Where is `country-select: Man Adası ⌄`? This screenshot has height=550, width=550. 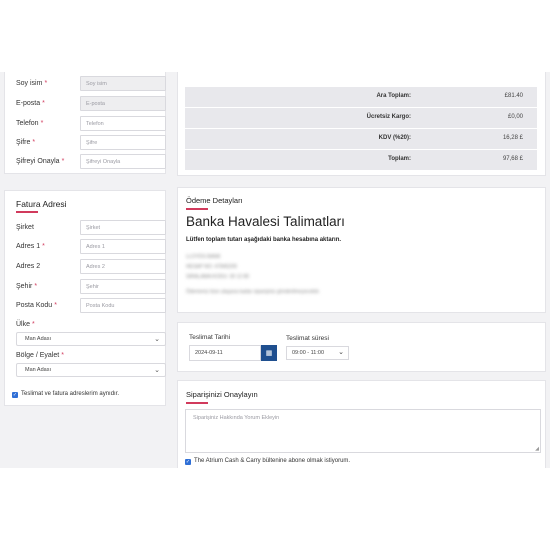 country-select: Man Adası ⌄ is located at coordinates (91, 339).